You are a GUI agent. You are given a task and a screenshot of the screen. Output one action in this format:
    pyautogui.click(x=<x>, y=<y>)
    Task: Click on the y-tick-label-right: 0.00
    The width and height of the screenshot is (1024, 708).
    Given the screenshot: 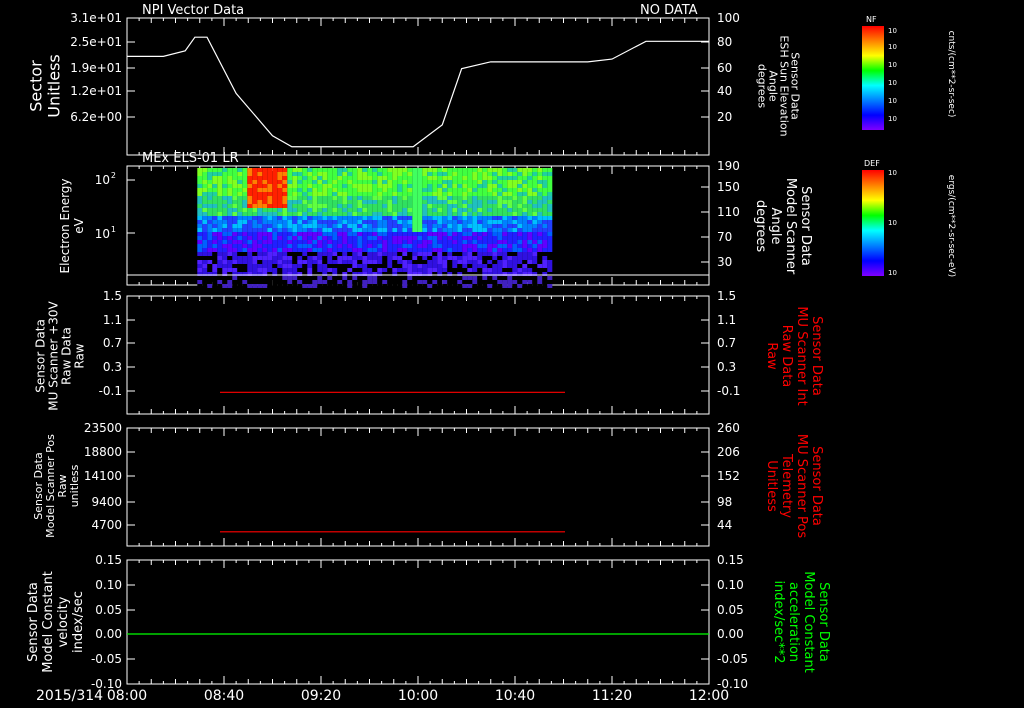 What is the action you would take?
    pyautogui.click(x=730, y=634)
    